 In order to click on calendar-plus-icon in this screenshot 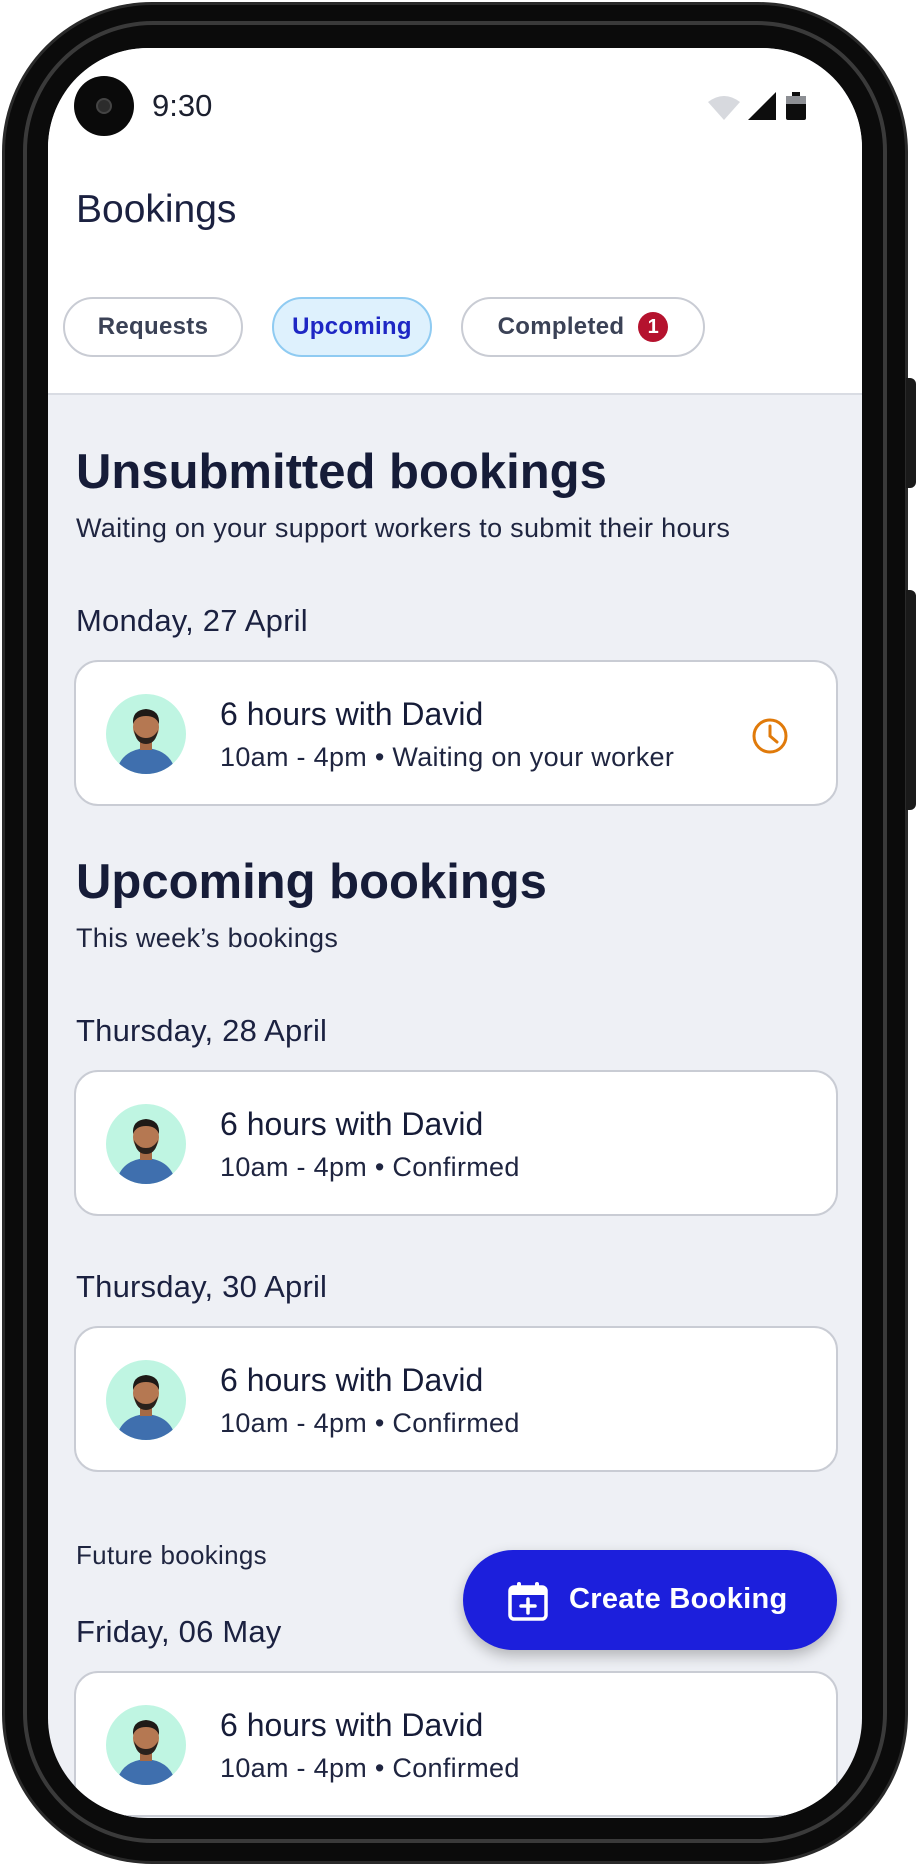, I will do `click(528, 1601)`.